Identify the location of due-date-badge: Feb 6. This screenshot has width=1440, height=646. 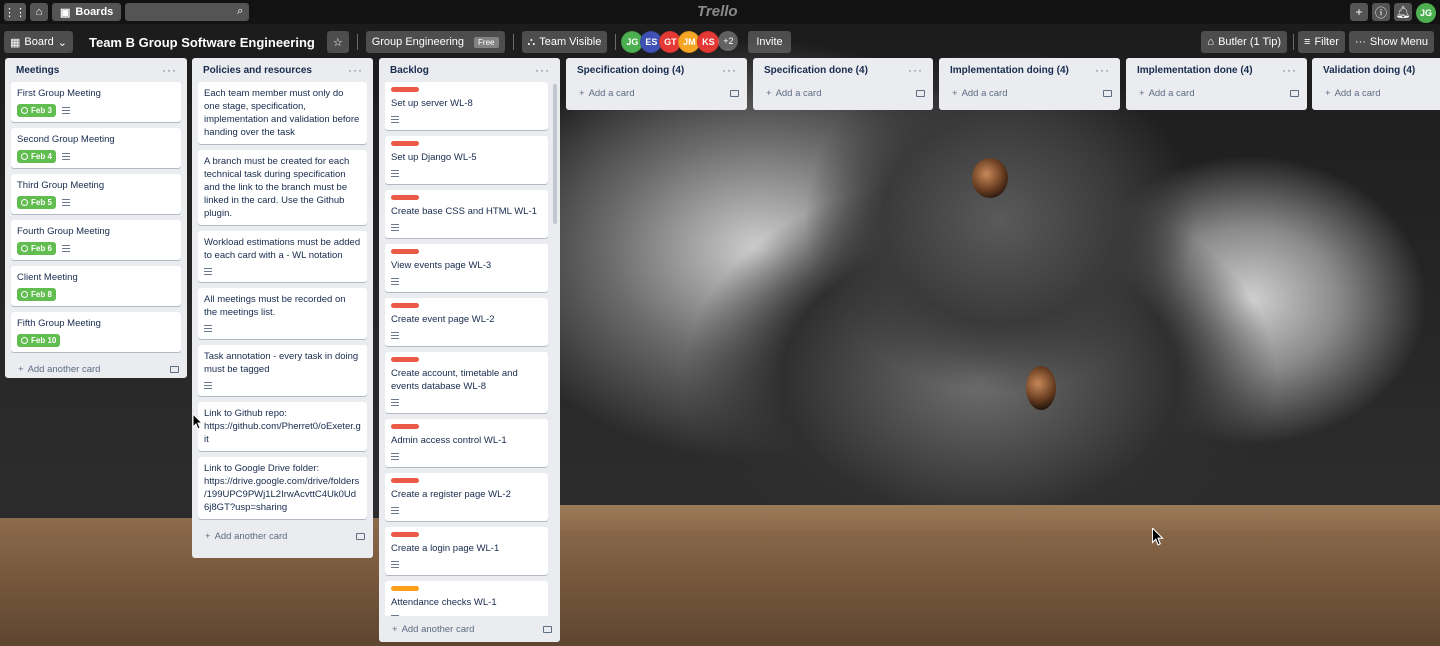
(36, 248).